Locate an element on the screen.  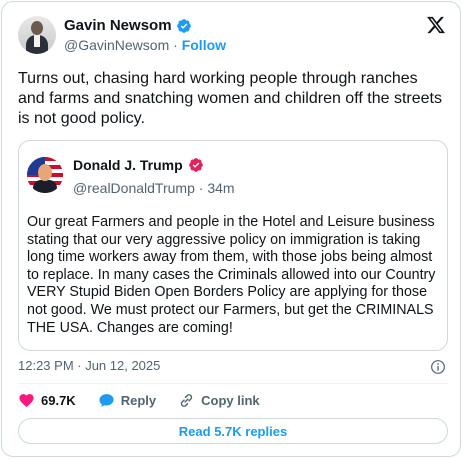
quoted-author-avatar is located at coordinates (45, 175).